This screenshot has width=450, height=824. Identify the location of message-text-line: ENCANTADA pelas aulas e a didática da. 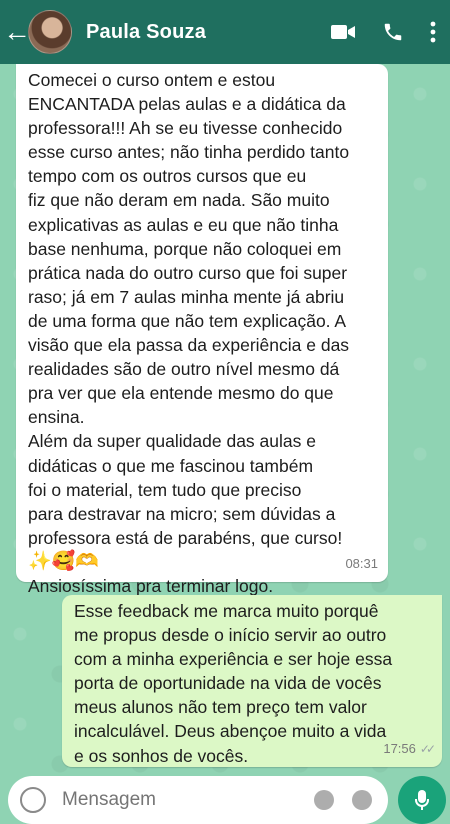
(187, 104).